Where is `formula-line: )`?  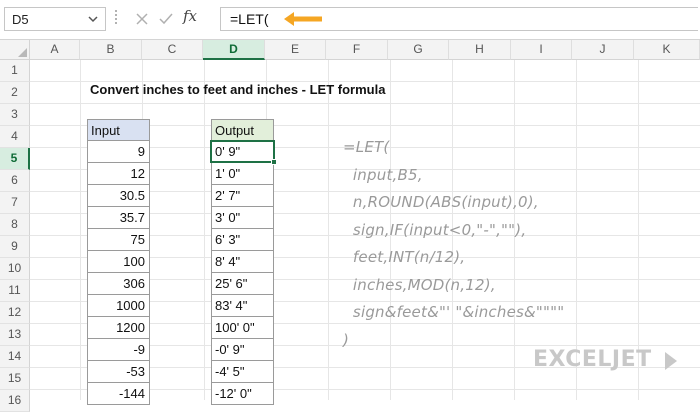 formula-line: ) is located at coordinates (346, 339).